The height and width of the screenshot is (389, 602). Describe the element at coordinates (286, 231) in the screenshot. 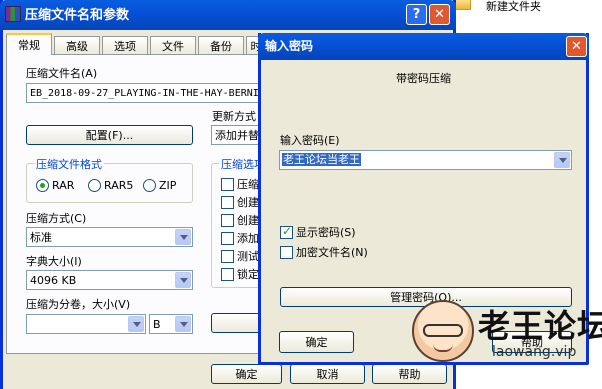

I see `show-password-checkbox` at that location.